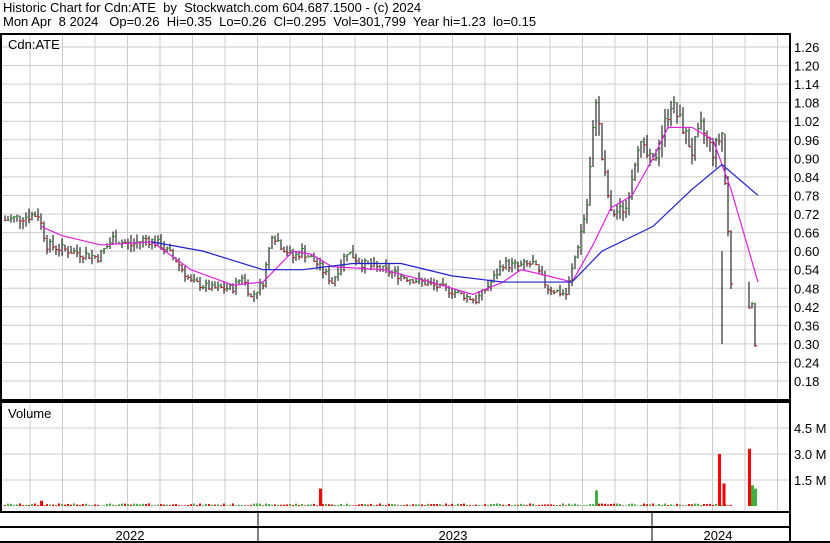 This screenshot has height=543, width=830. Describe the element at coordinates (806, 251) in the screenshot. I see `y-tick-label: 0.60` at that location.